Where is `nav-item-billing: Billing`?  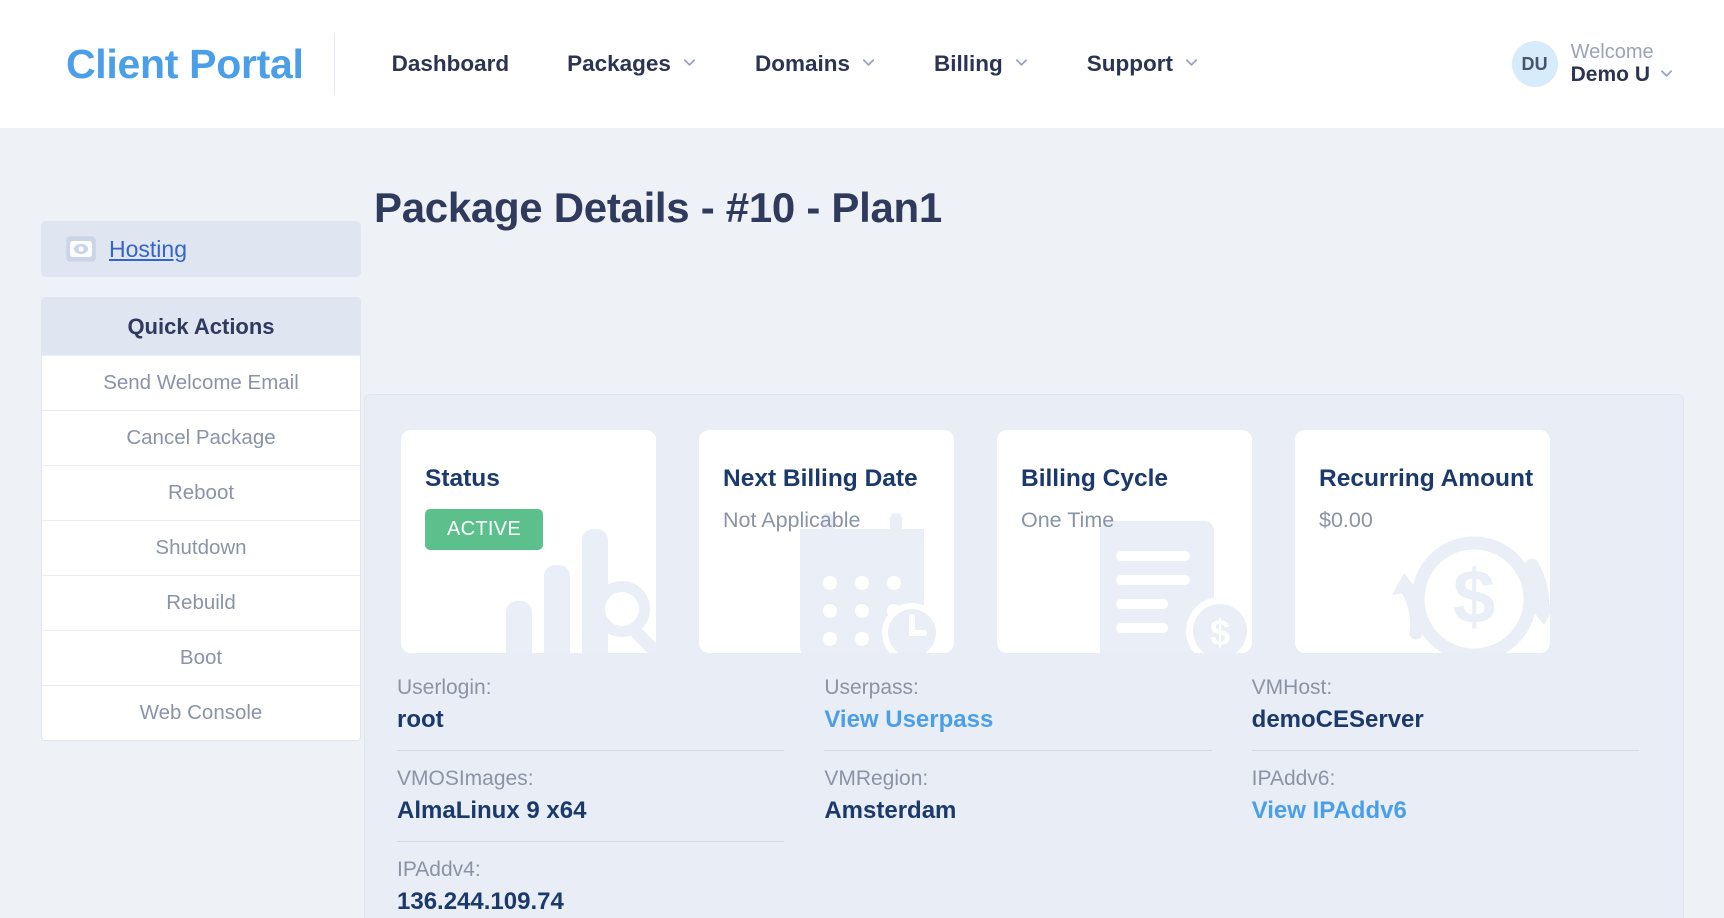
nav-item-billing: Billing is located at coordinates (981, 64).